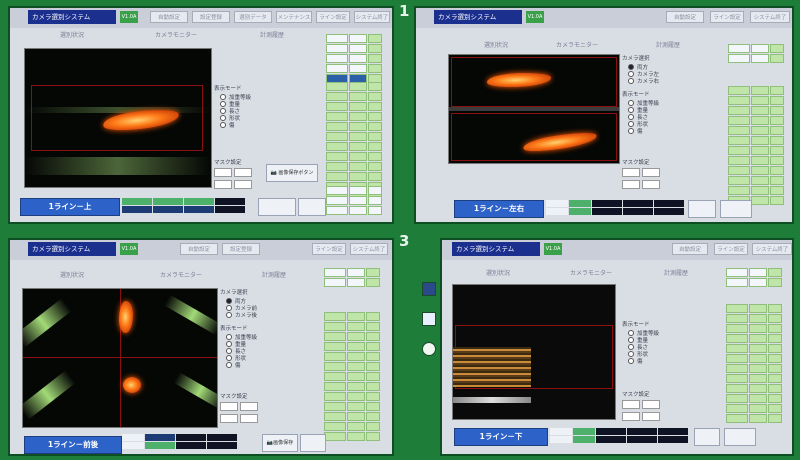  What do you see at coordinates (241, 315) in the screenshot?
I see `camera-option: カメラ後` at bounding box center [241, 315].